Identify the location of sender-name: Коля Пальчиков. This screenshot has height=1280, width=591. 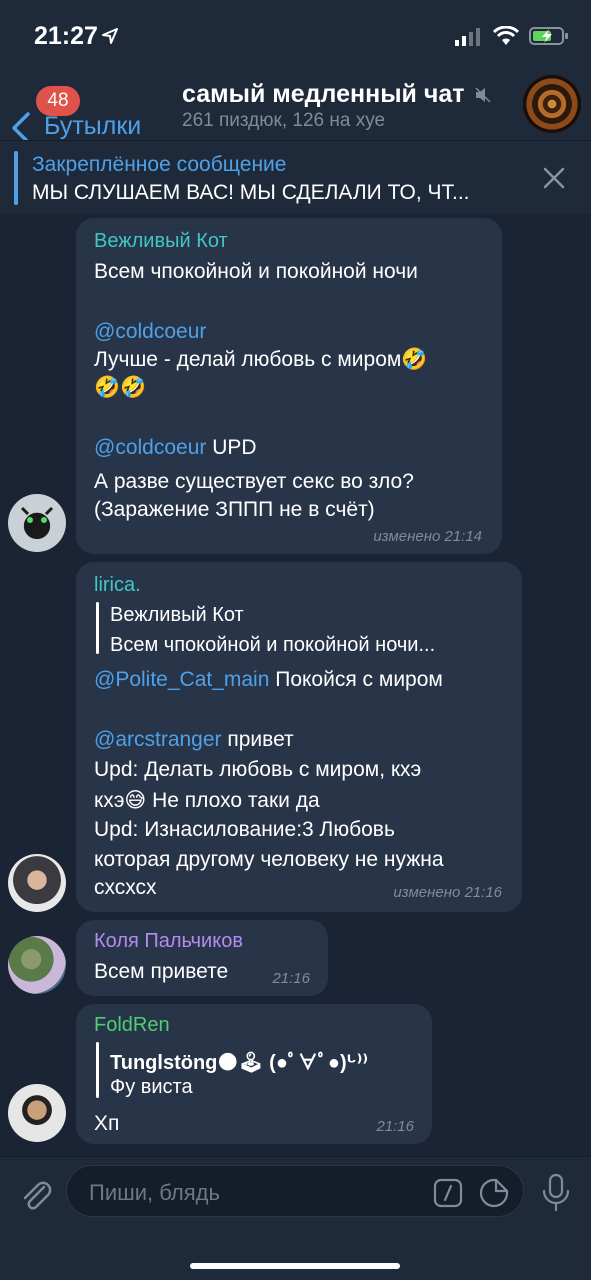
(168, 941).